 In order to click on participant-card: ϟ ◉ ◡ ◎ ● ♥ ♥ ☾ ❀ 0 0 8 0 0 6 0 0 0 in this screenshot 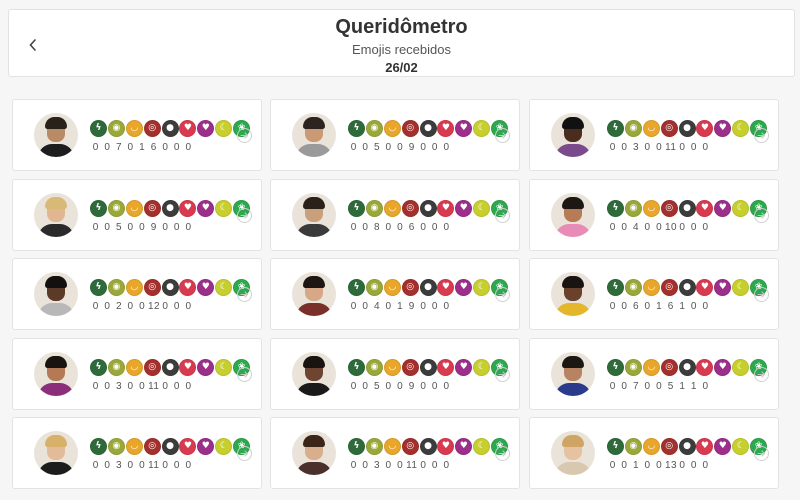, I will do `click(395, 215)`.